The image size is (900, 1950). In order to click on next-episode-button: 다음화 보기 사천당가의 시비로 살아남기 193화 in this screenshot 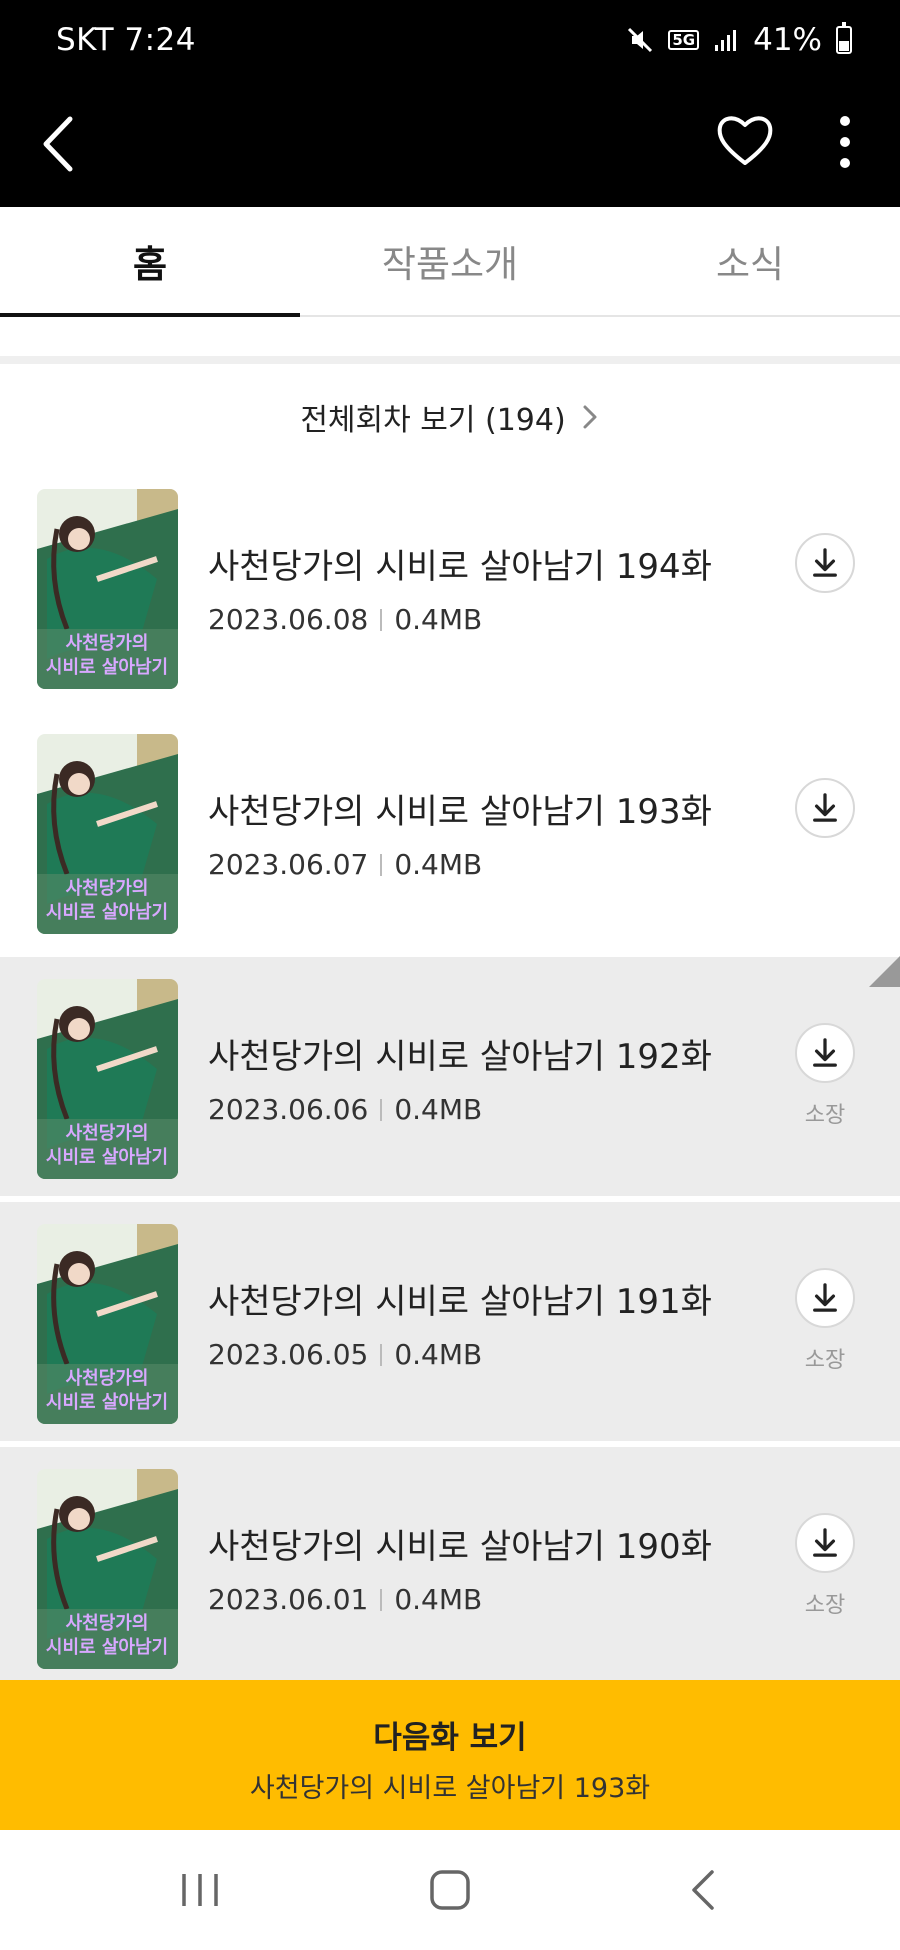, I will do `click(450, 1755)`.